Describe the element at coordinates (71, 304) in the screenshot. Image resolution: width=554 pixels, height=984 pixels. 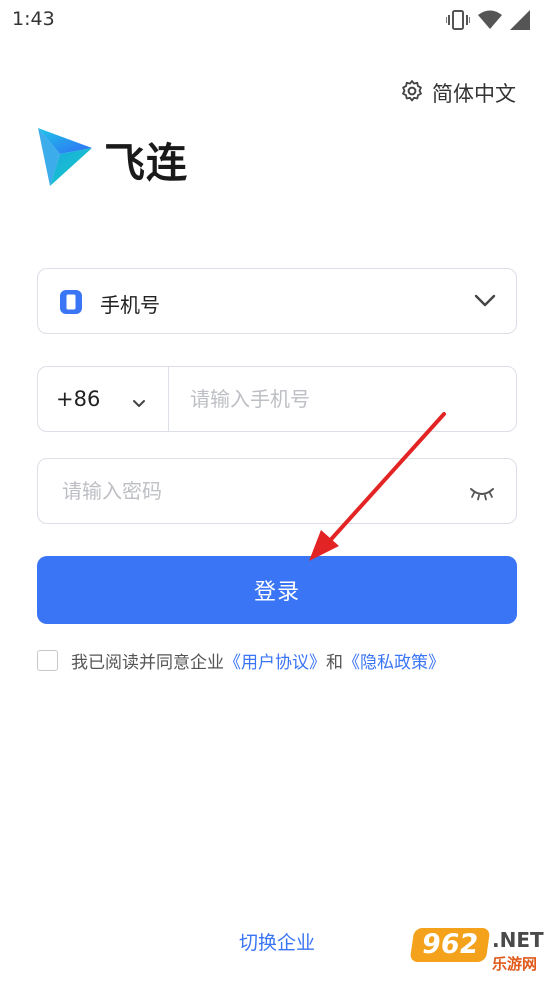
I see `phone-icon` at that location.